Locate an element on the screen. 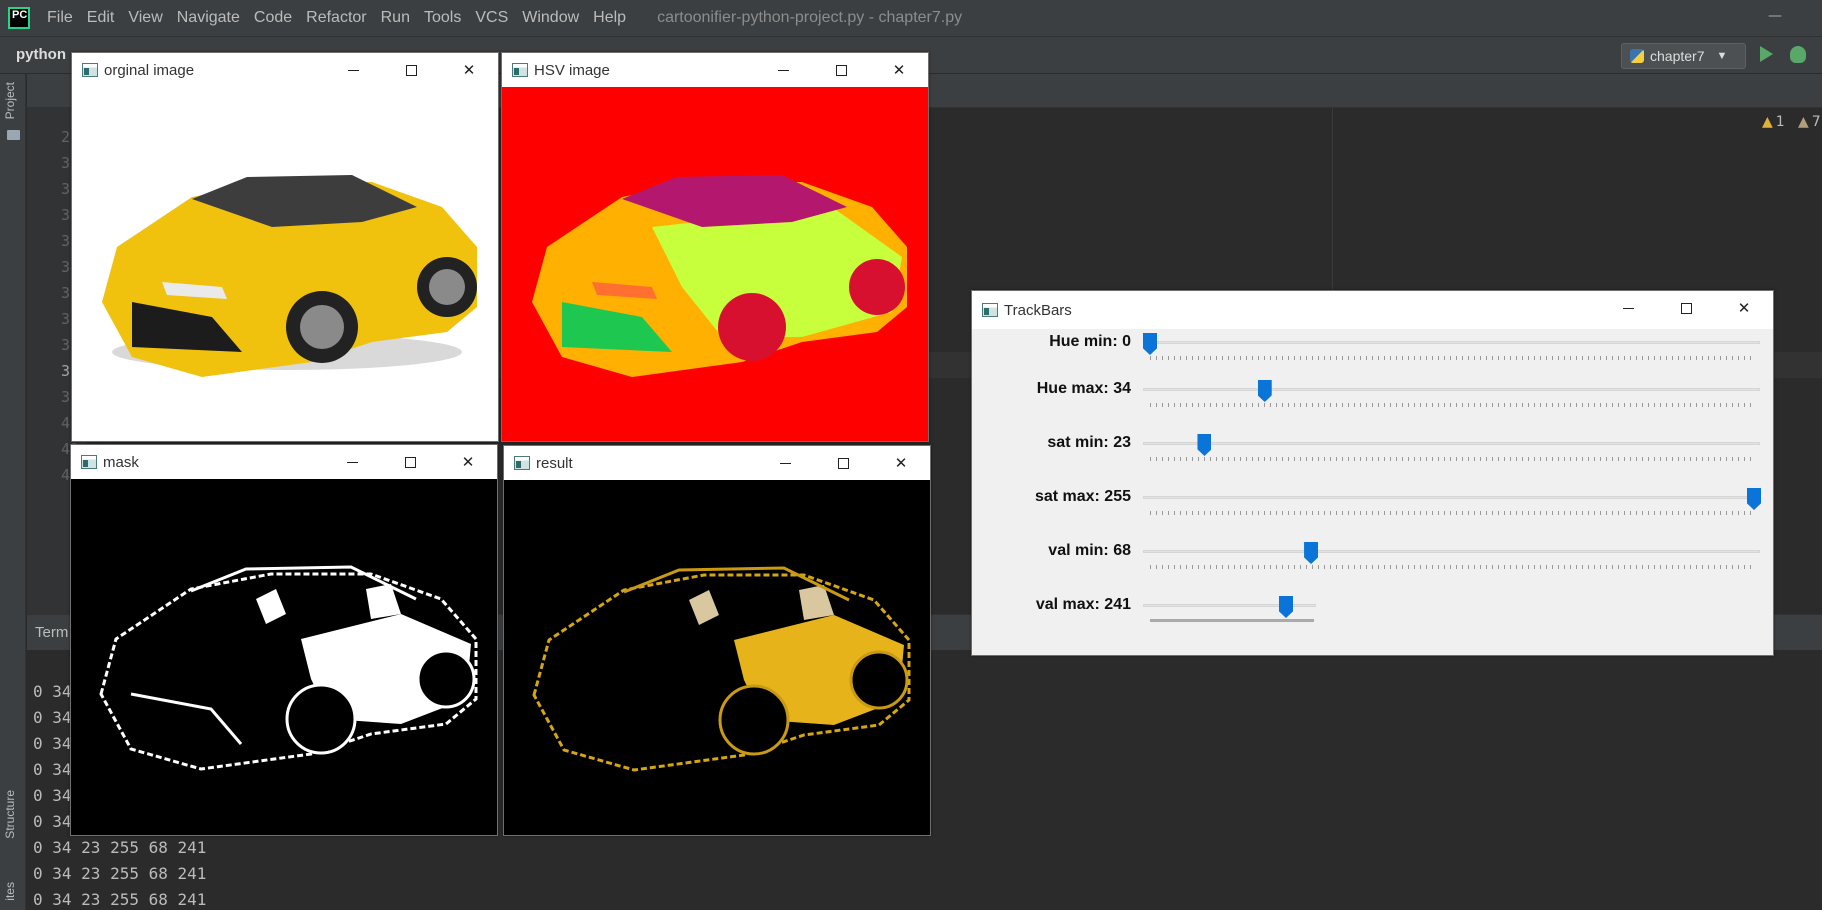 This screenshot has width=1822, height=910. window-titlebar: result ✕ is located at coordinates (717, 463).